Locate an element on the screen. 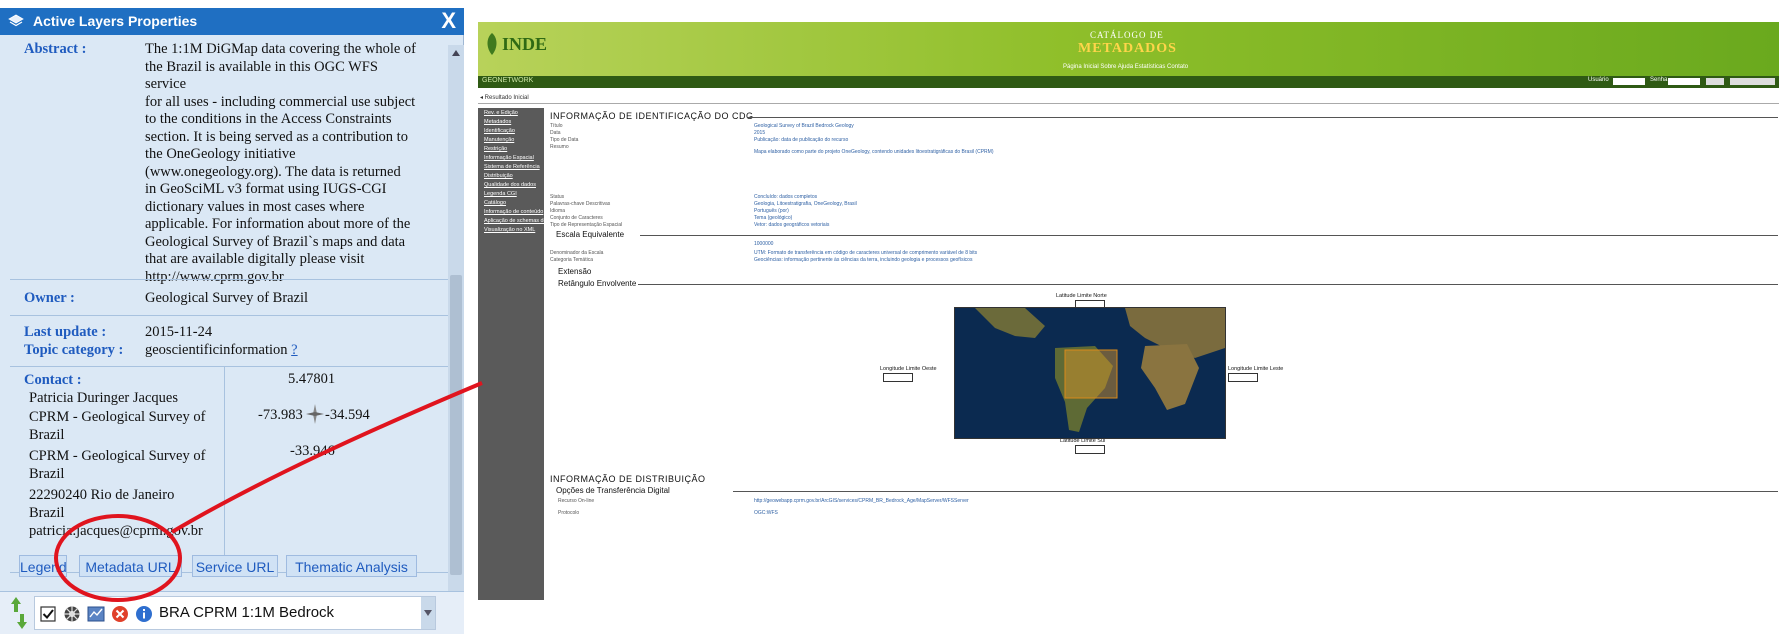 This screenshot has width=1779, height=634. sidebar-item: Identificação is located at coordinates (499, 131).